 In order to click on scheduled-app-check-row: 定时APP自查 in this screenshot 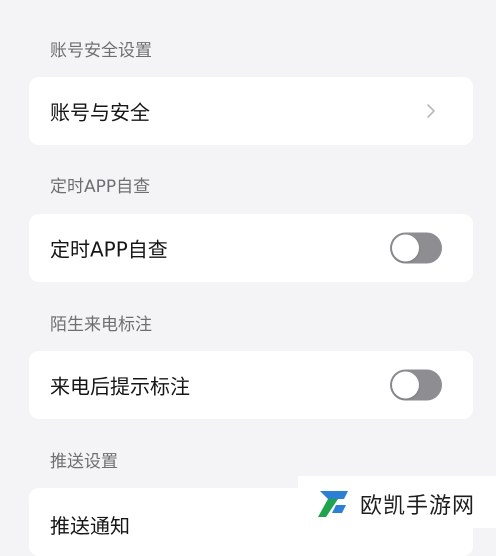, I will do `click(251, 248)`.